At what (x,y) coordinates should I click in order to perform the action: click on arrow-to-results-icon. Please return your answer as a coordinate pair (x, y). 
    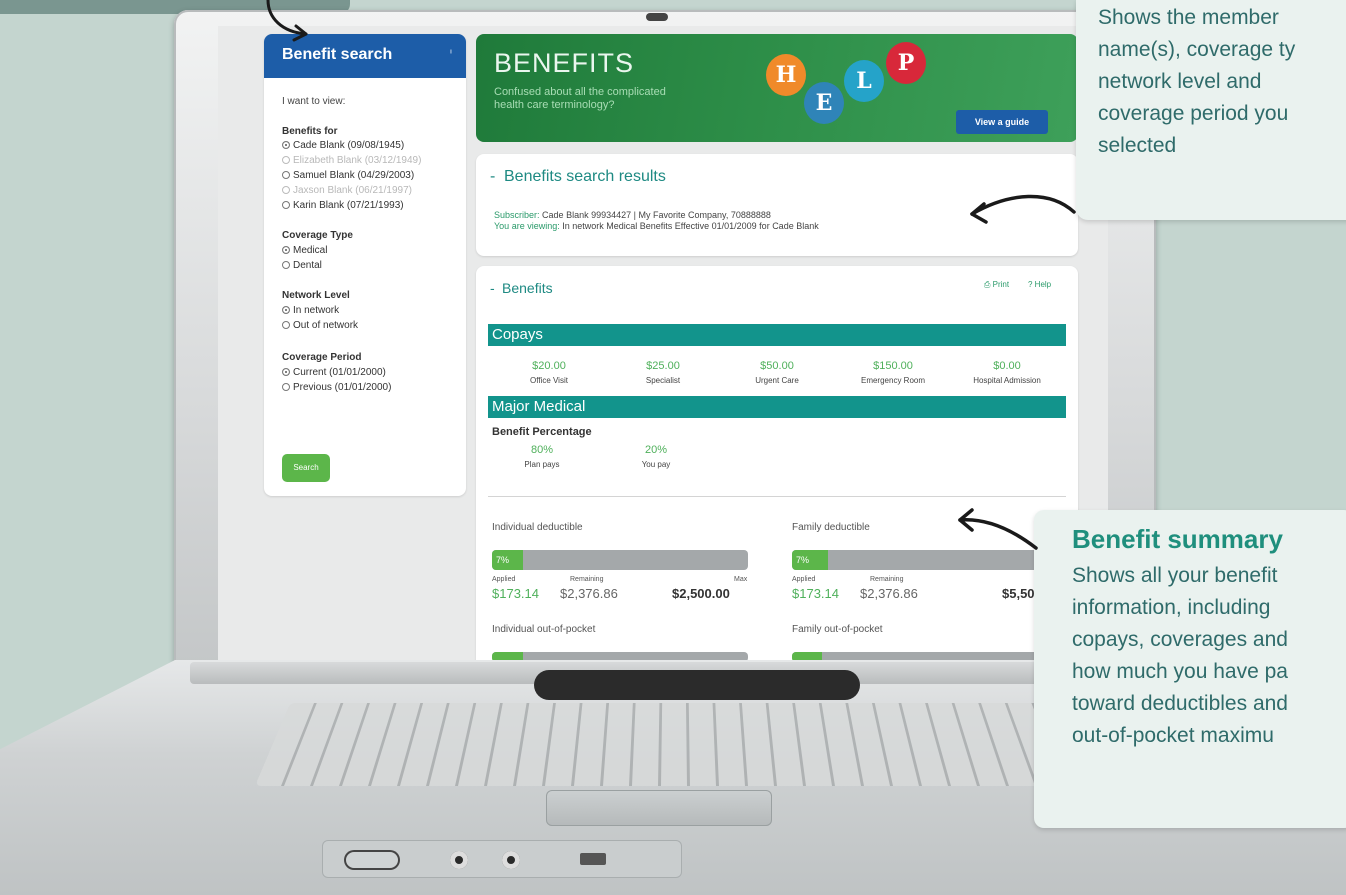
    Looking at the image, I should click on (1023, 205).